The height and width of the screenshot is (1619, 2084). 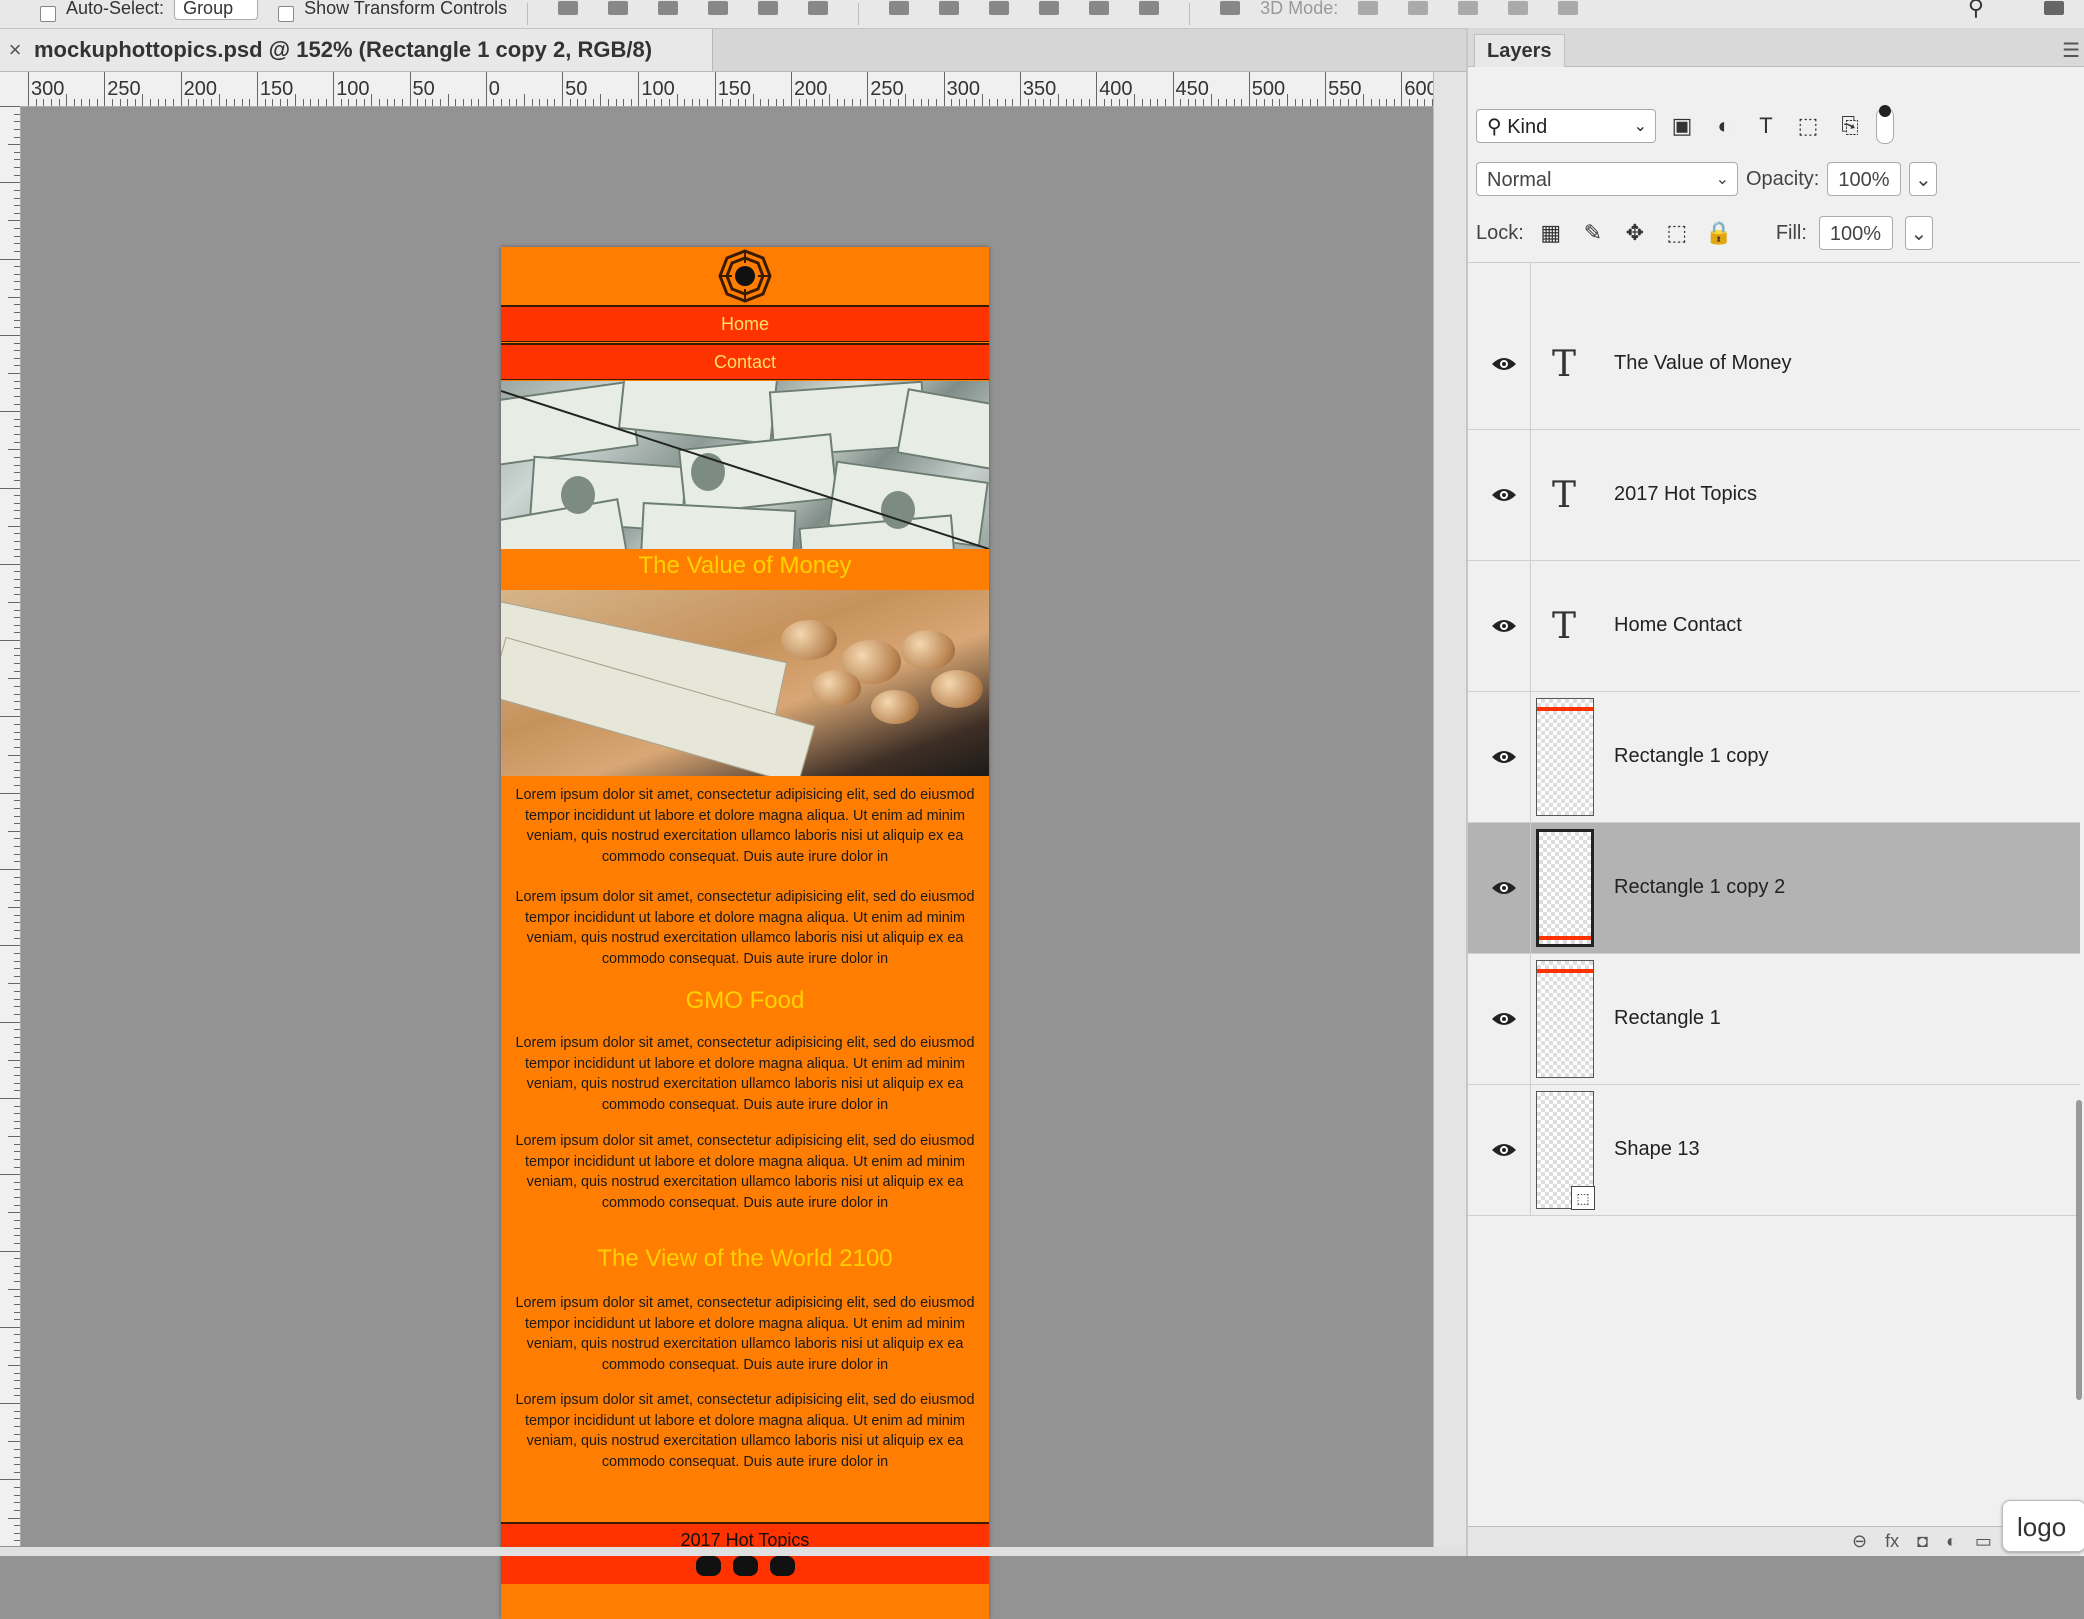 What do you see at coordinates (1468, 8) in the screenshot?
I see `3d-drag-icon` at bounding box center [1468, 8].